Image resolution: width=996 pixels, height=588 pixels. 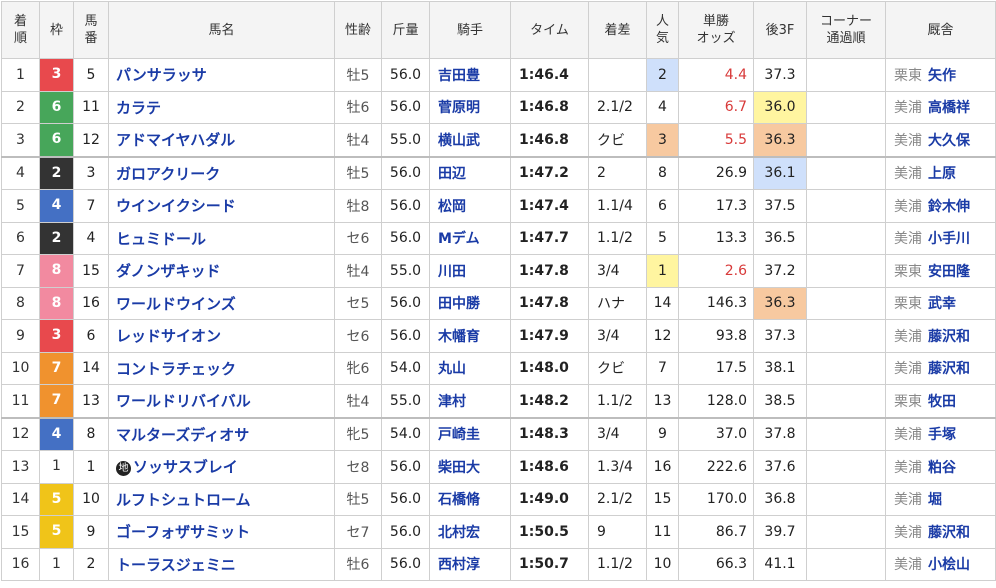 What do you see at coordinates (20, 172) in the screenshot?
I see `rank-cell: 4` at bounding box center [20, 172].